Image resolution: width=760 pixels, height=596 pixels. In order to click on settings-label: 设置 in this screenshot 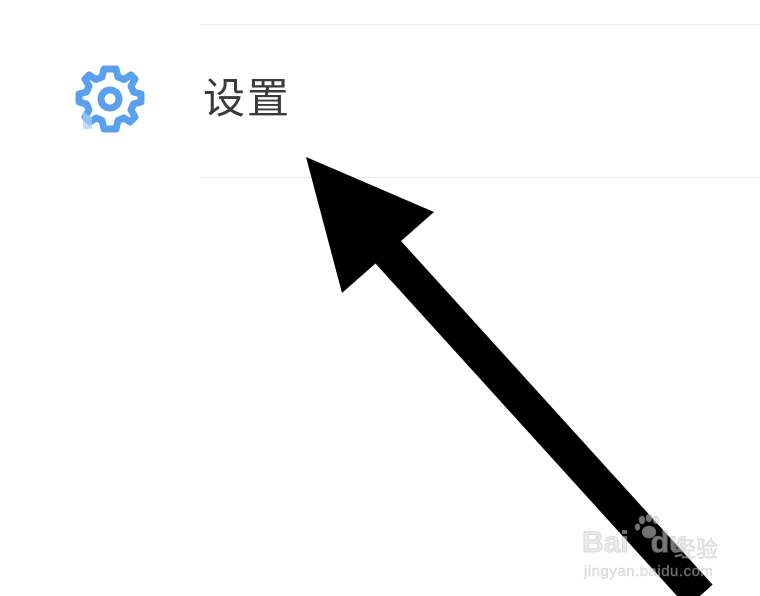, I will do `click(247, 98)`.